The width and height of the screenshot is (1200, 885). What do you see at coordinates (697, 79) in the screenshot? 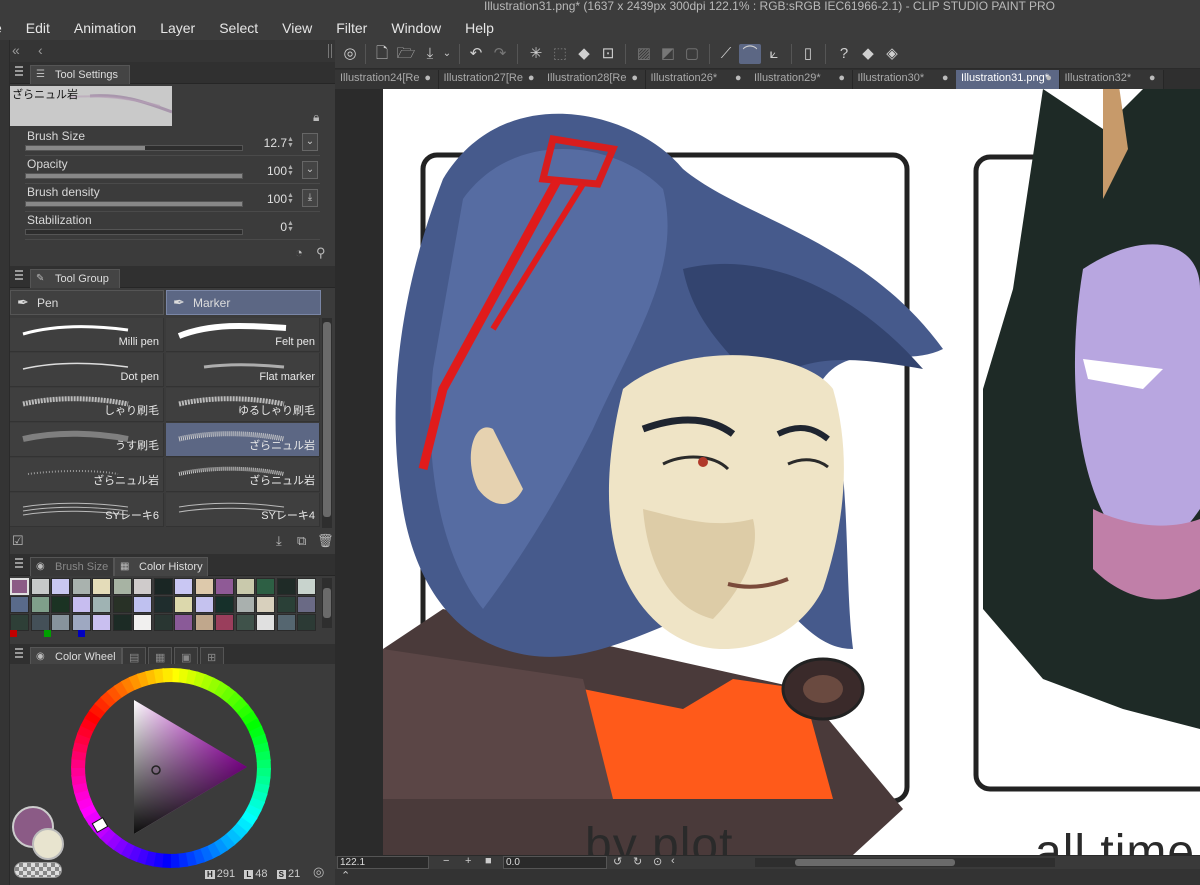
I see `document-tab: Illustration26* ●` at bounding box center [697, 79].